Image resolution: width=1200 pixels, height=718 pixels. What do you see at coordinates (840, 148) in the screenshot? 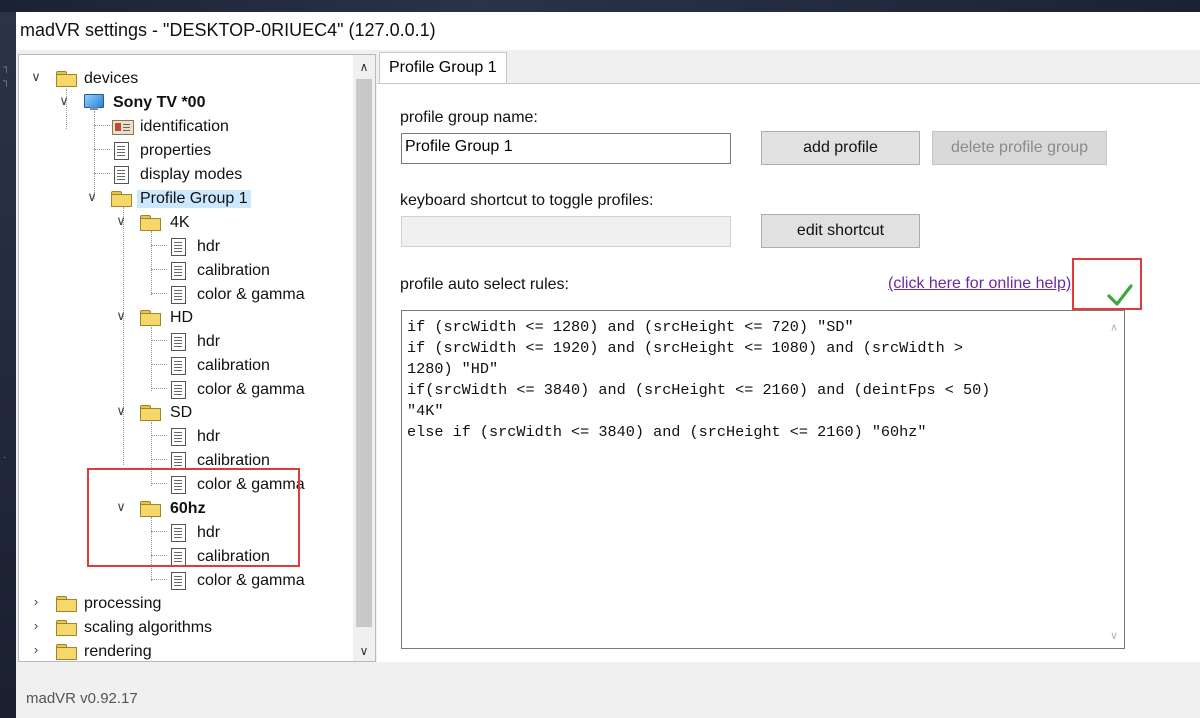
I see `add-profile-button: add profile` at bounding box center [840, 148].